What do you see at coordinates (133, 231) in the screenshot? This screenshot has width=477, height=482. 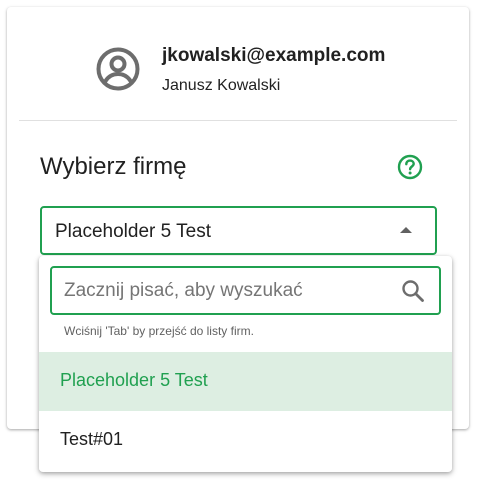 I see `company-select-value: Placeholder 5 Test` at bounding box center [133, 231].